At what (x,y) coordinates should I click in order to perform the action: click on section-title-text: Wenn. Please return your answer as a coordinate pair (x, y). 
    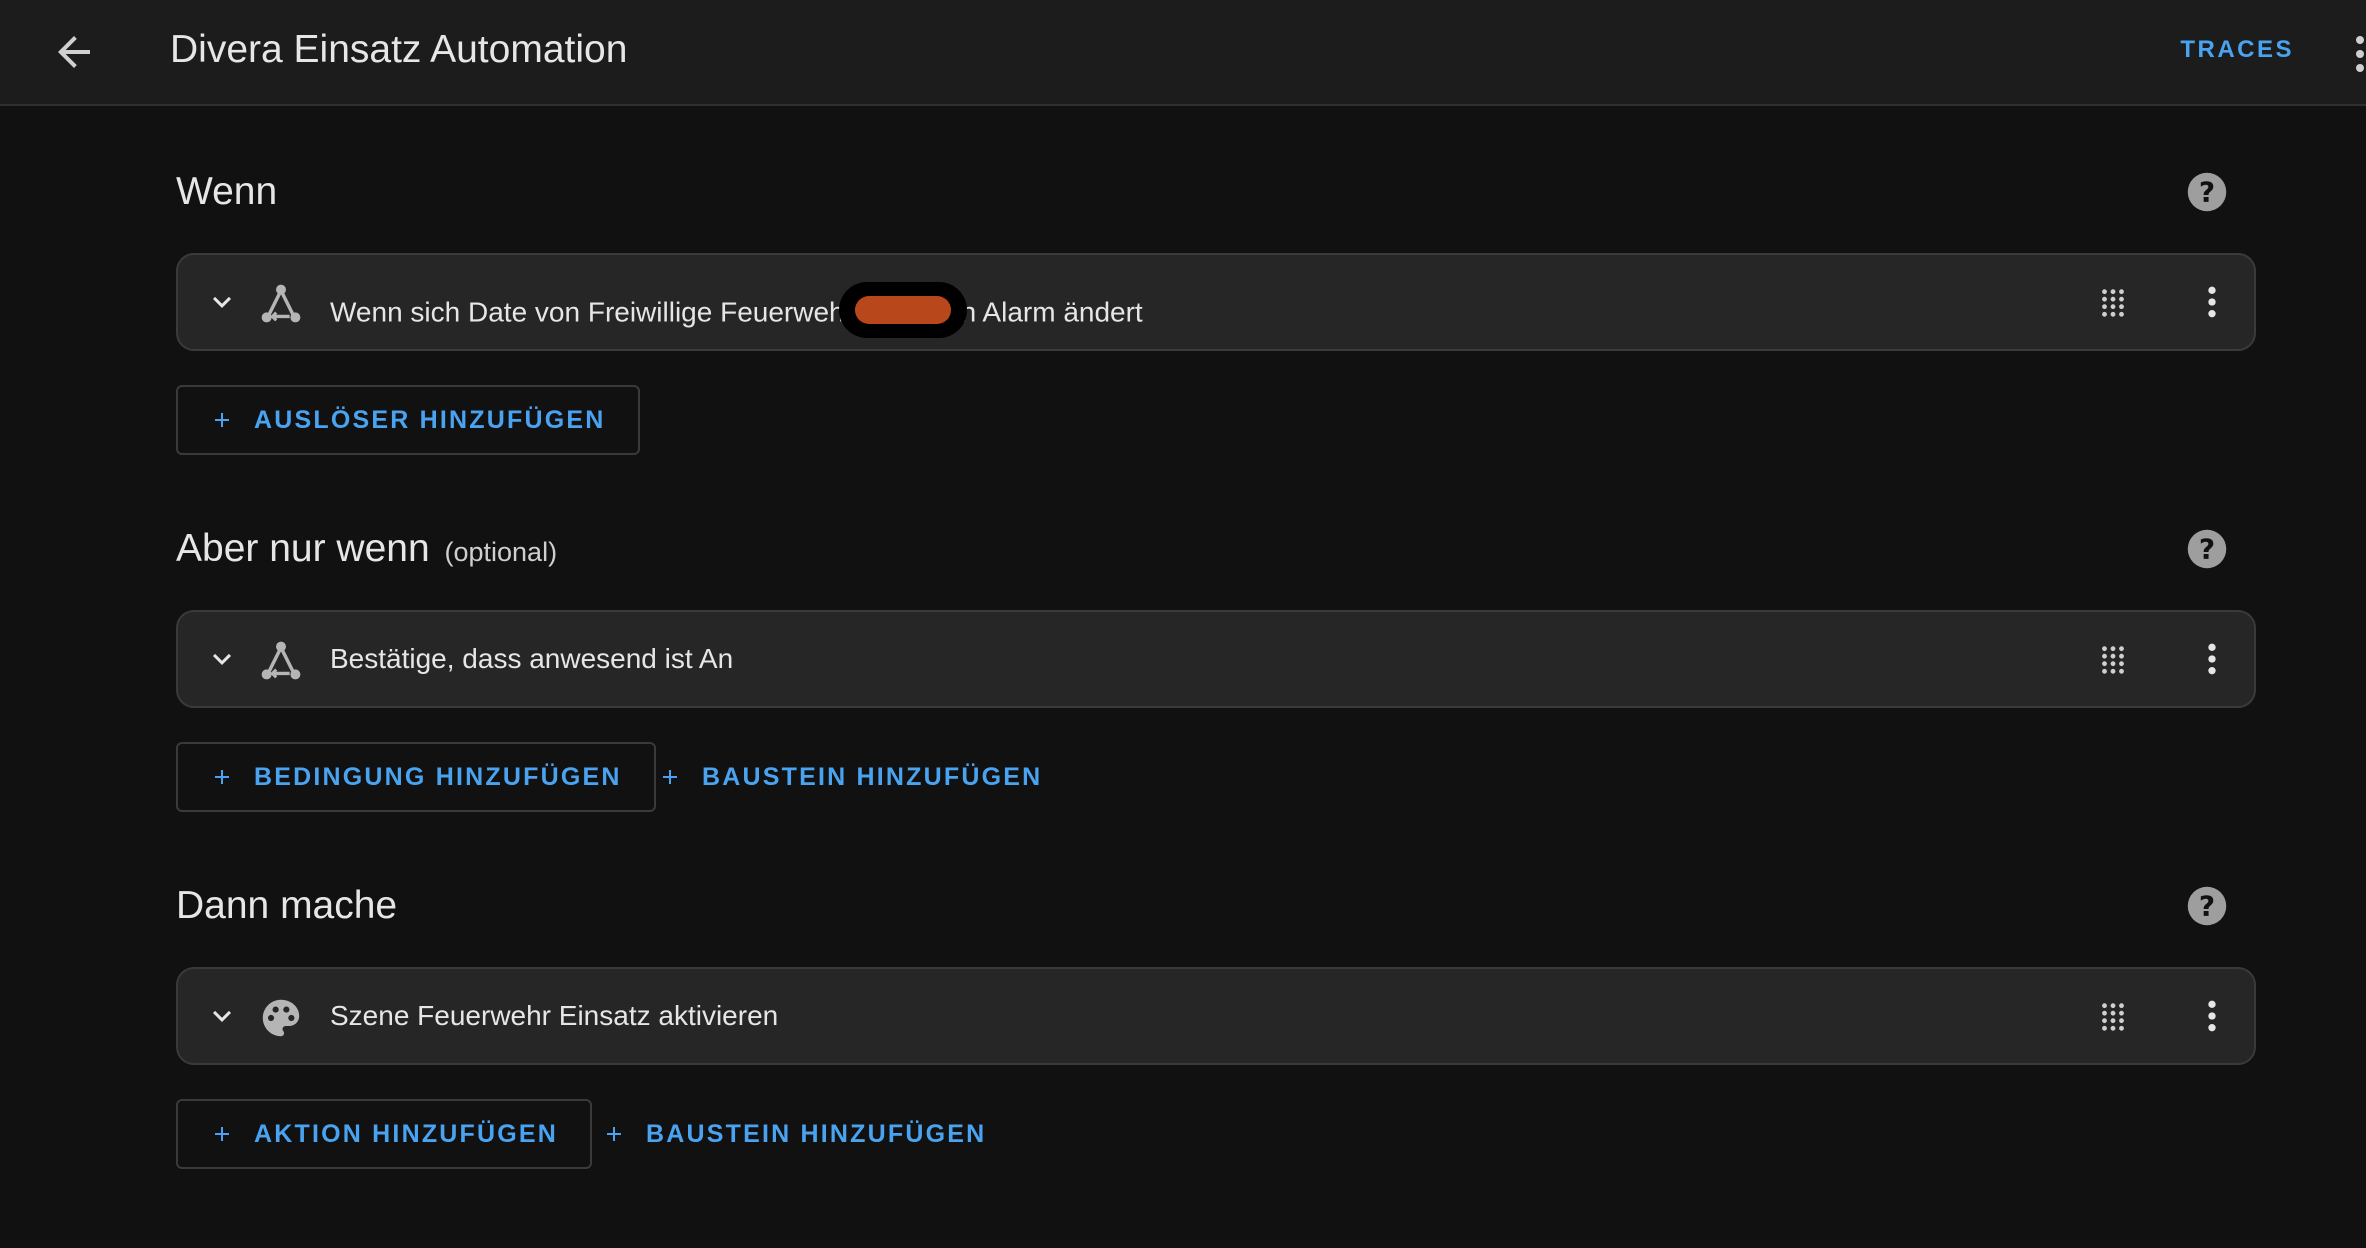
    Looking at the image, I should click on (227, 191).